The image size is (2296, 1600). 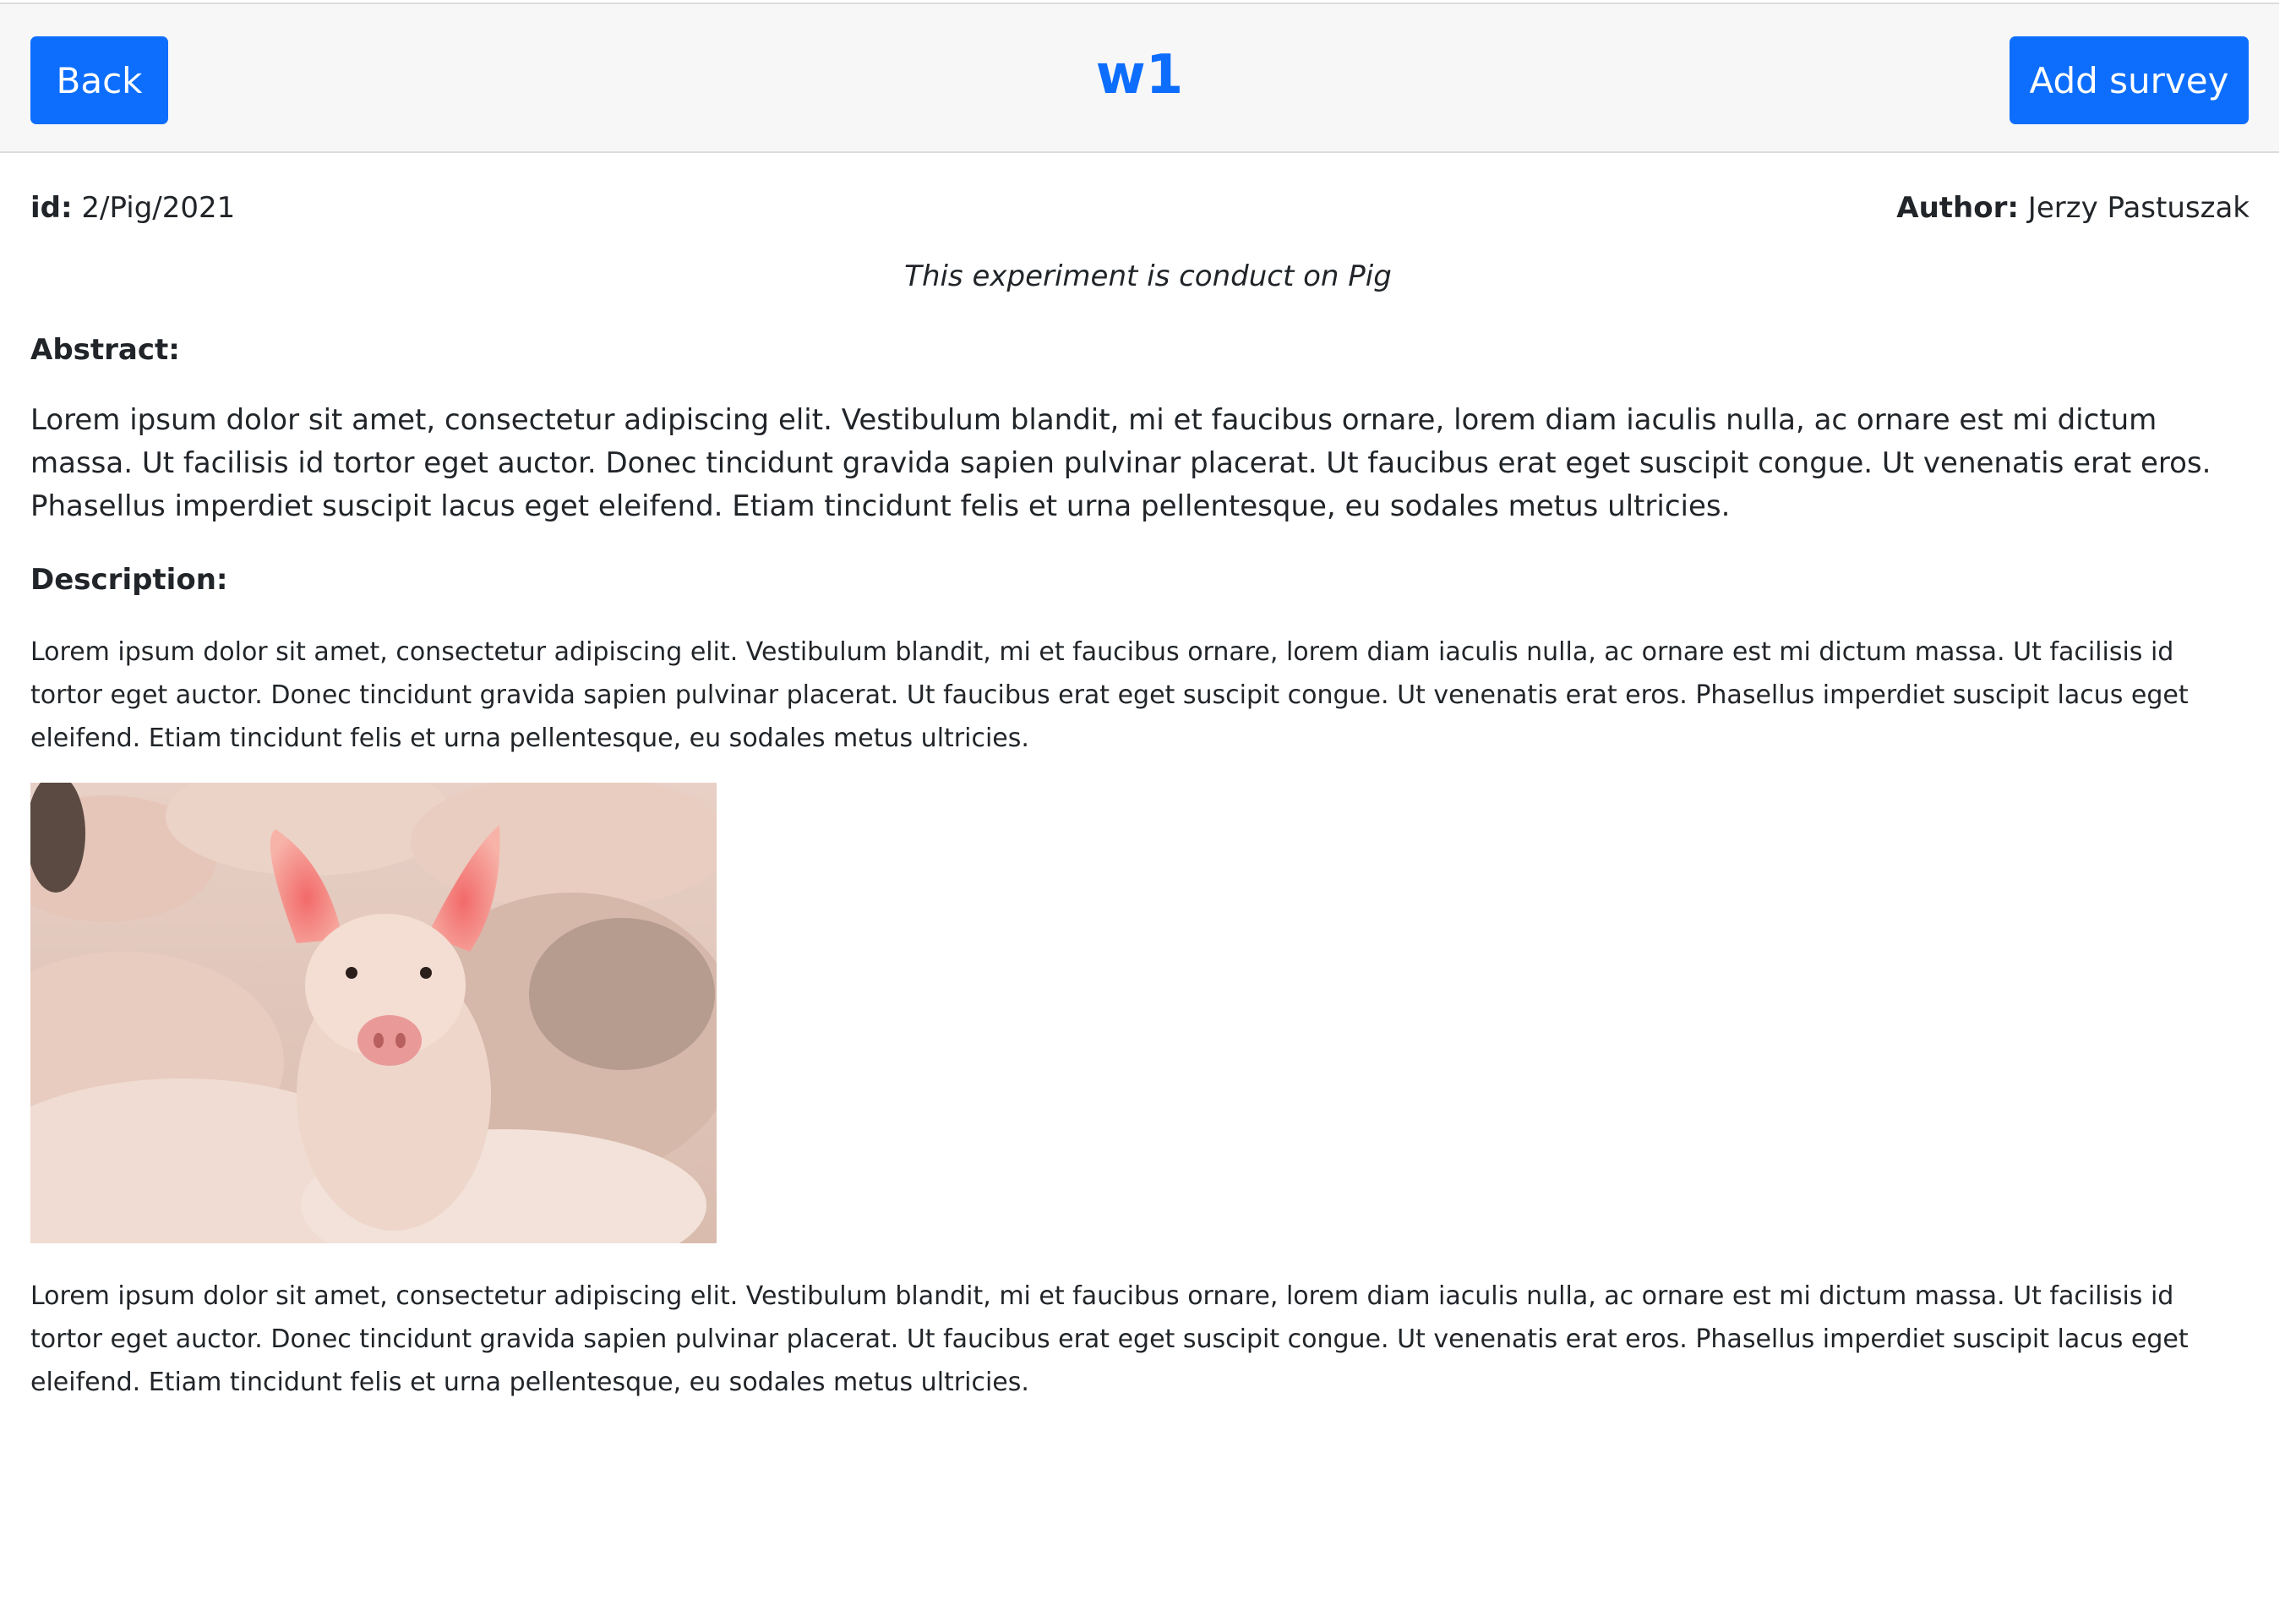 I want to click on experiment-subtitle: This experiment is conduct on Pig, so click(x=1148, y=276).